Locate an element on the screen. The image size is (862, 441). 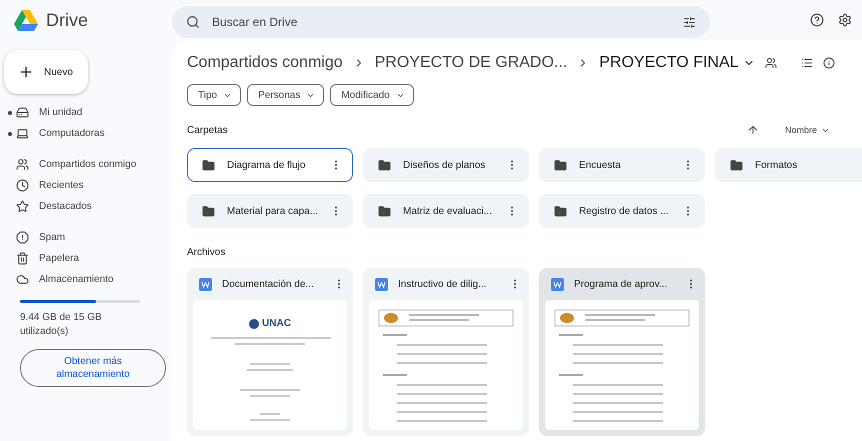
alert-icon is located at coordinates (22, 237).